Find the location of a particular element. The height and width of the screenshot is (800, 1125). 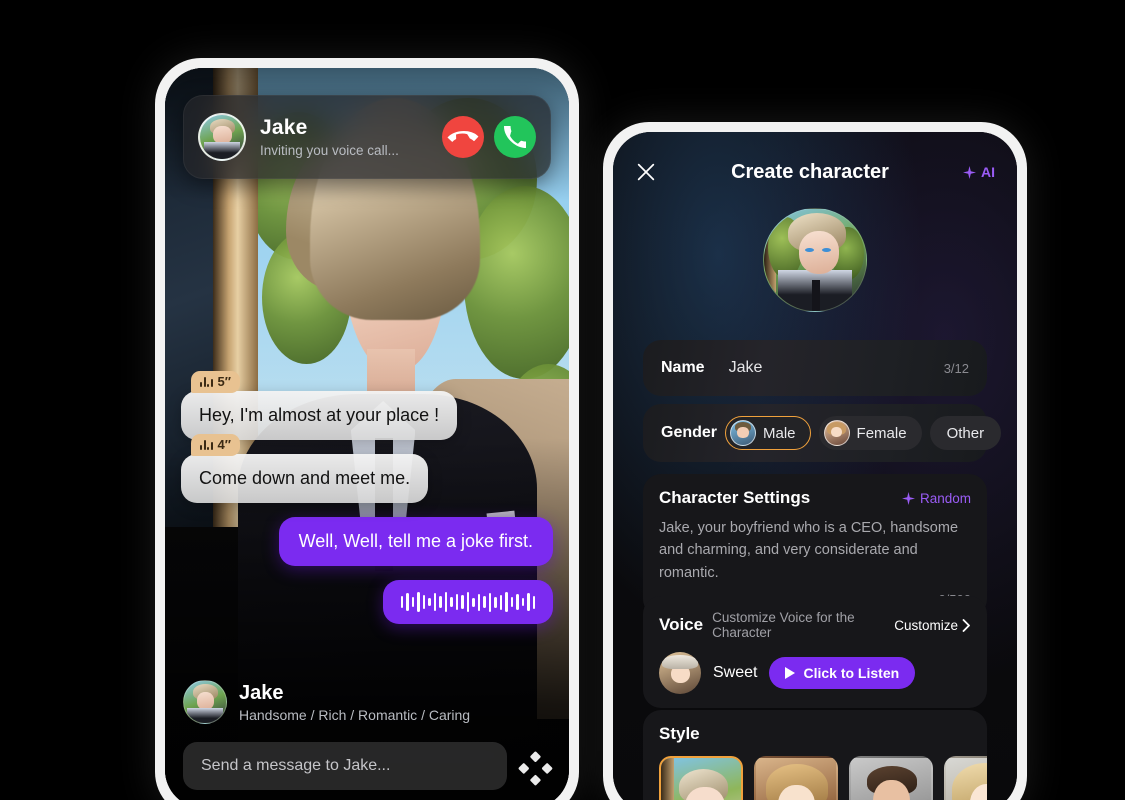

message-row: 5″ Hey, I'm almost at your place ! is located at coordinates (367, 405).